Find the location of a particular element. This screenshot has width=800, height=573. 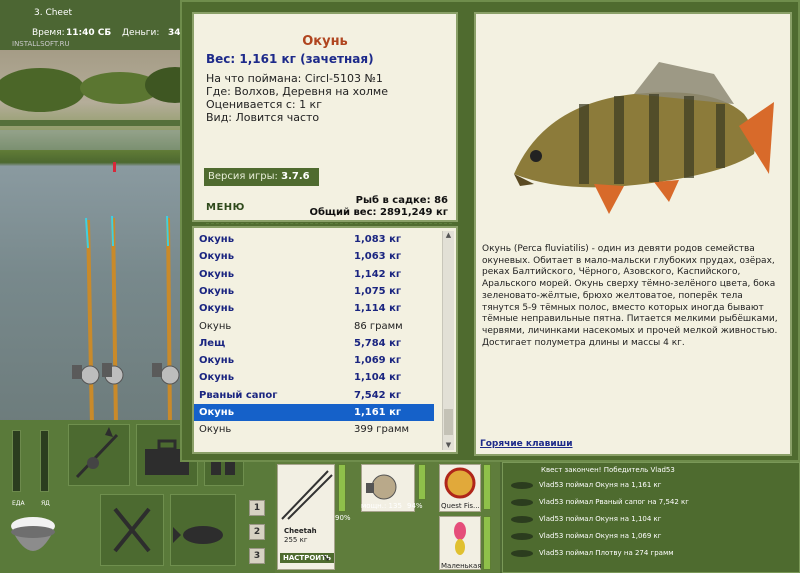

catch-fish-weight: 7,542 кг is located at coordinates (378, 395).